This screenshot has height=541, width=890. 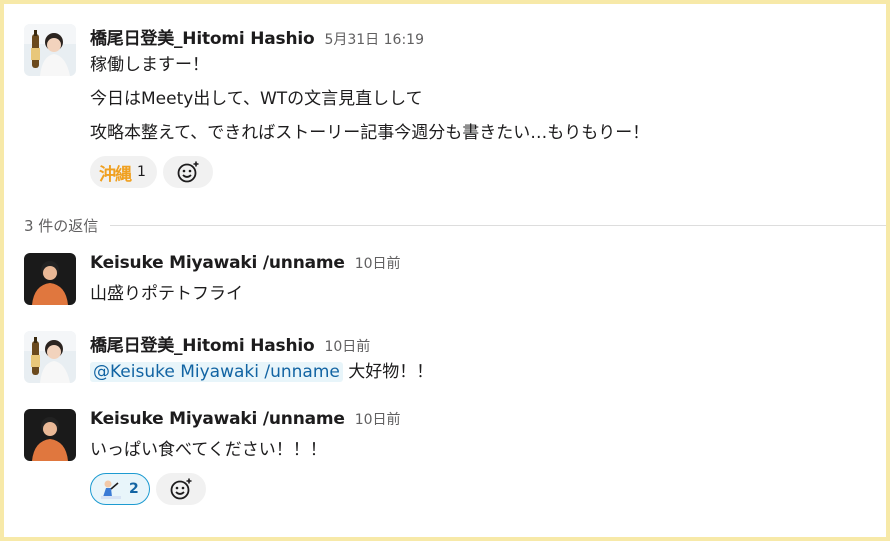 I want to click on reaction-person: 2, so click(x=120, y=489).